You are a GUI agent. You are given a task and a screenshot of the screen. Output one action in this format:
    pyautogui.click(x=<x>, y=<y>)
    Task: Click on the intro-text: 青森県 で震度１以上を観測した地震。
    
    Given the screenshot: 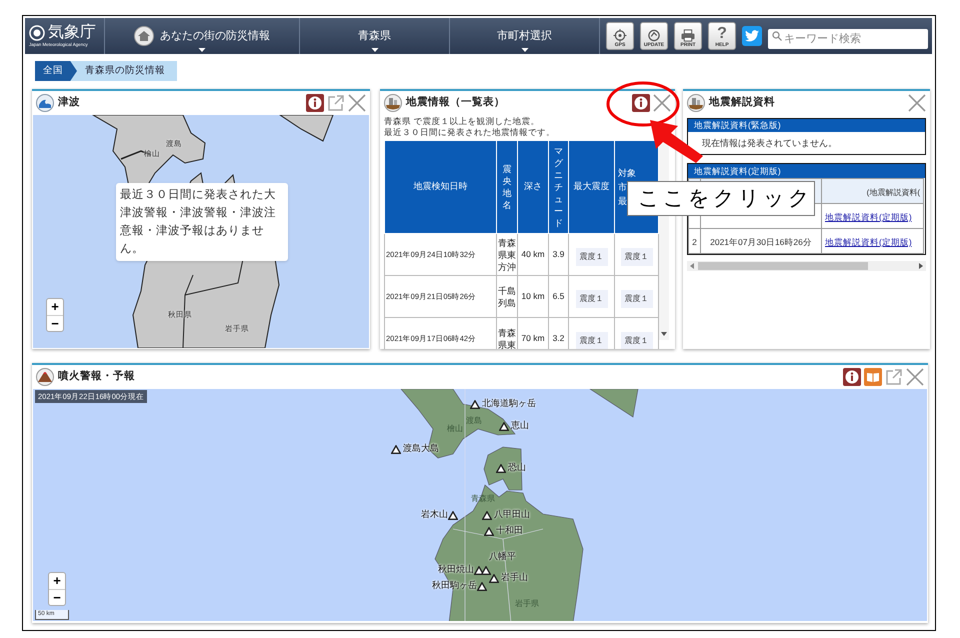 What is the action you would take?
    pyautogui.click(x=462, y=121)
    